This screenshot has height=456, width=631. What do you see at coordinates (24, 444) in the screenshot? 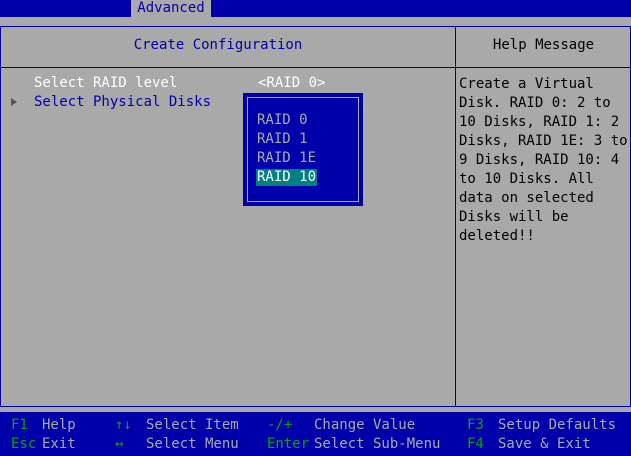
I see `key-esc: Esc` at bounding box center [24, 444].